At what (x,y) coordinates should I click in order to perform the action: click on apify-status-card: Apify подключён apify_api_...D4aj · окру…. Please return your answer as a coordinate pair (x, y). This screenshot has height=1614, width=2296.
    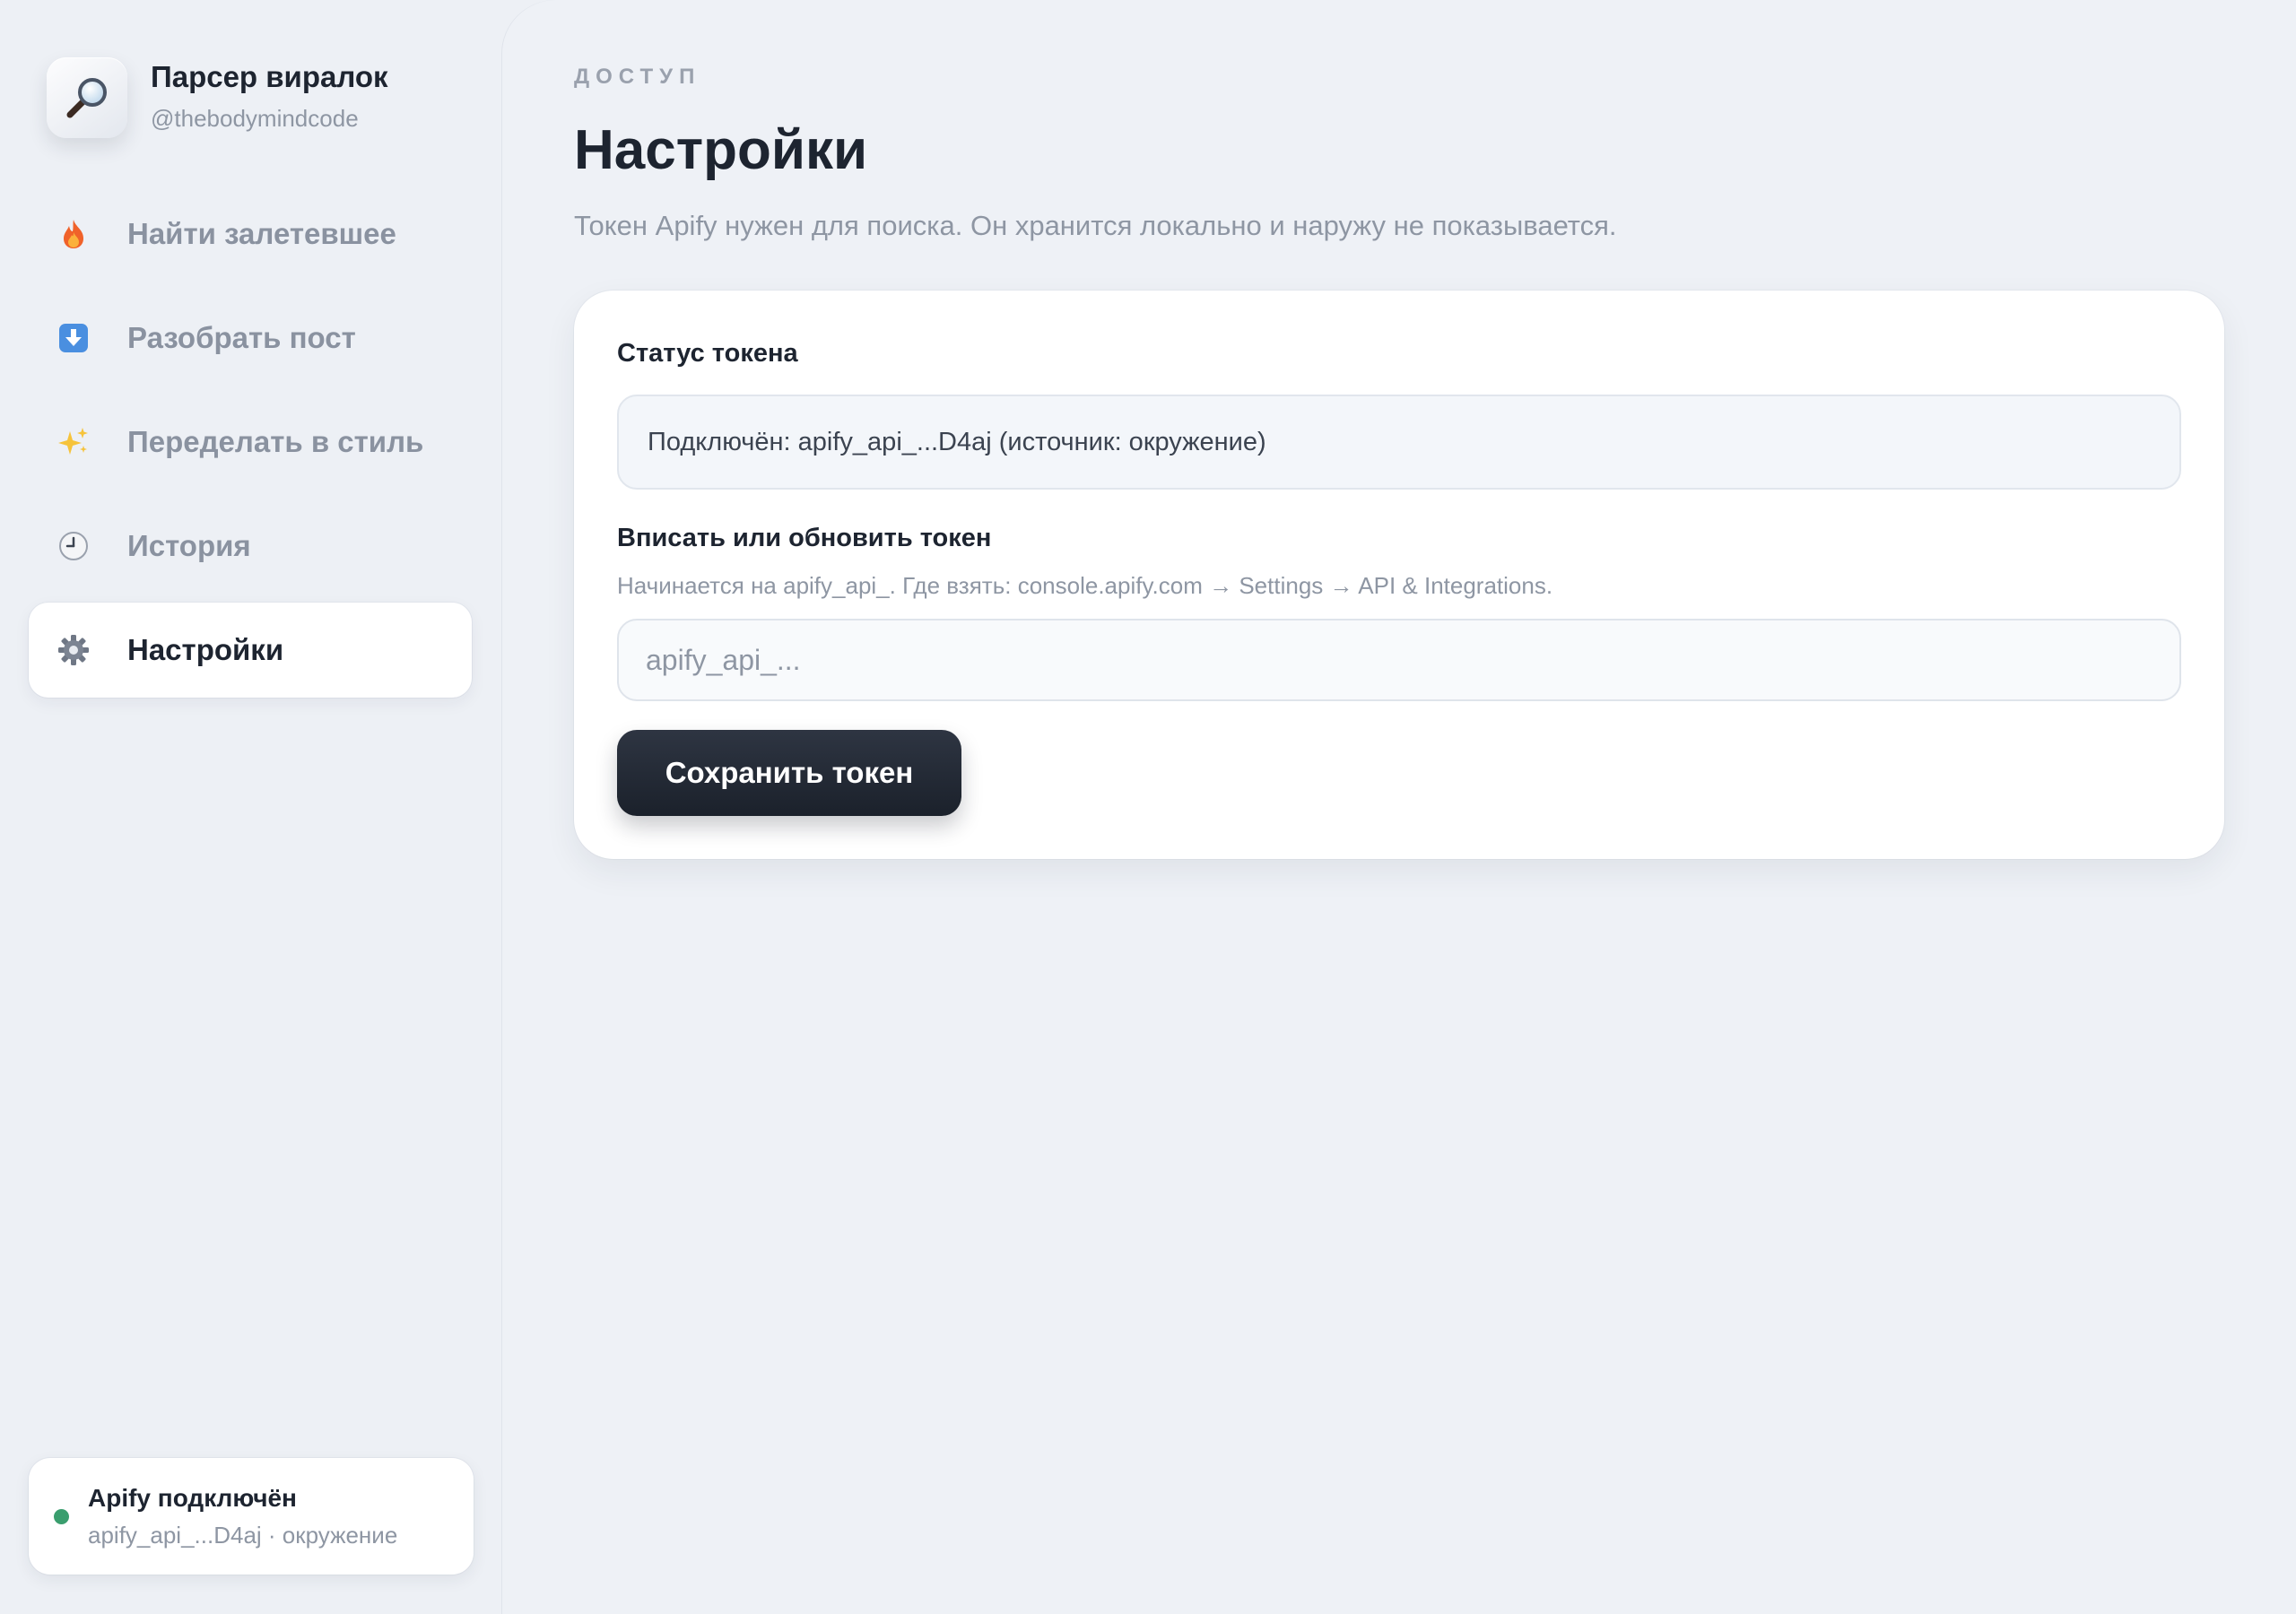
    Looking at the image, I should click on (251, 1516).